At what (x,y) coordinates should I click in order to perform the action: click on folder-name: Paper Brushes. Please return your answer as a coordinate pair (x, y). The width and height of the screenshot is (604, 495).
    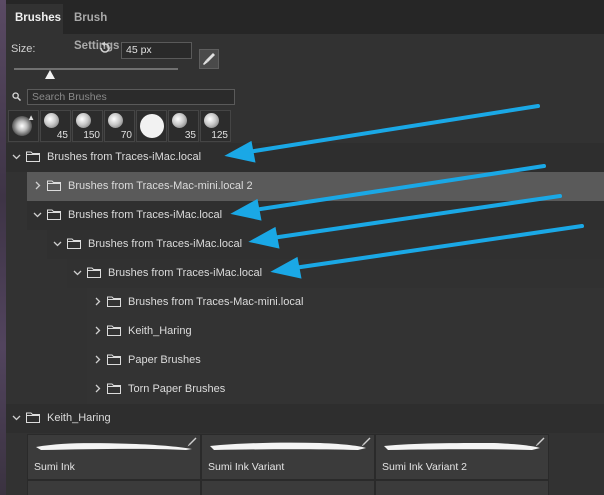
    Looking at the image, I should click on (164, 360).